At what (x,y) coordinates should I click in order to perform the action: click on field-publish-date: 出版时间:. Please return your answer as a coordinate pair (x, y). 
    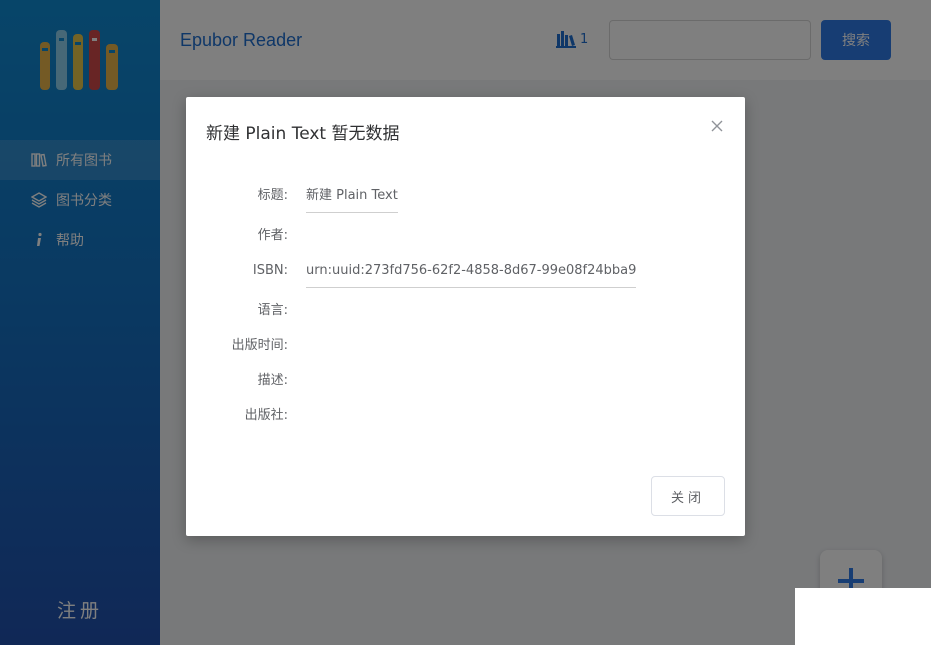
    Looking at the image, I should click on (465, 346).